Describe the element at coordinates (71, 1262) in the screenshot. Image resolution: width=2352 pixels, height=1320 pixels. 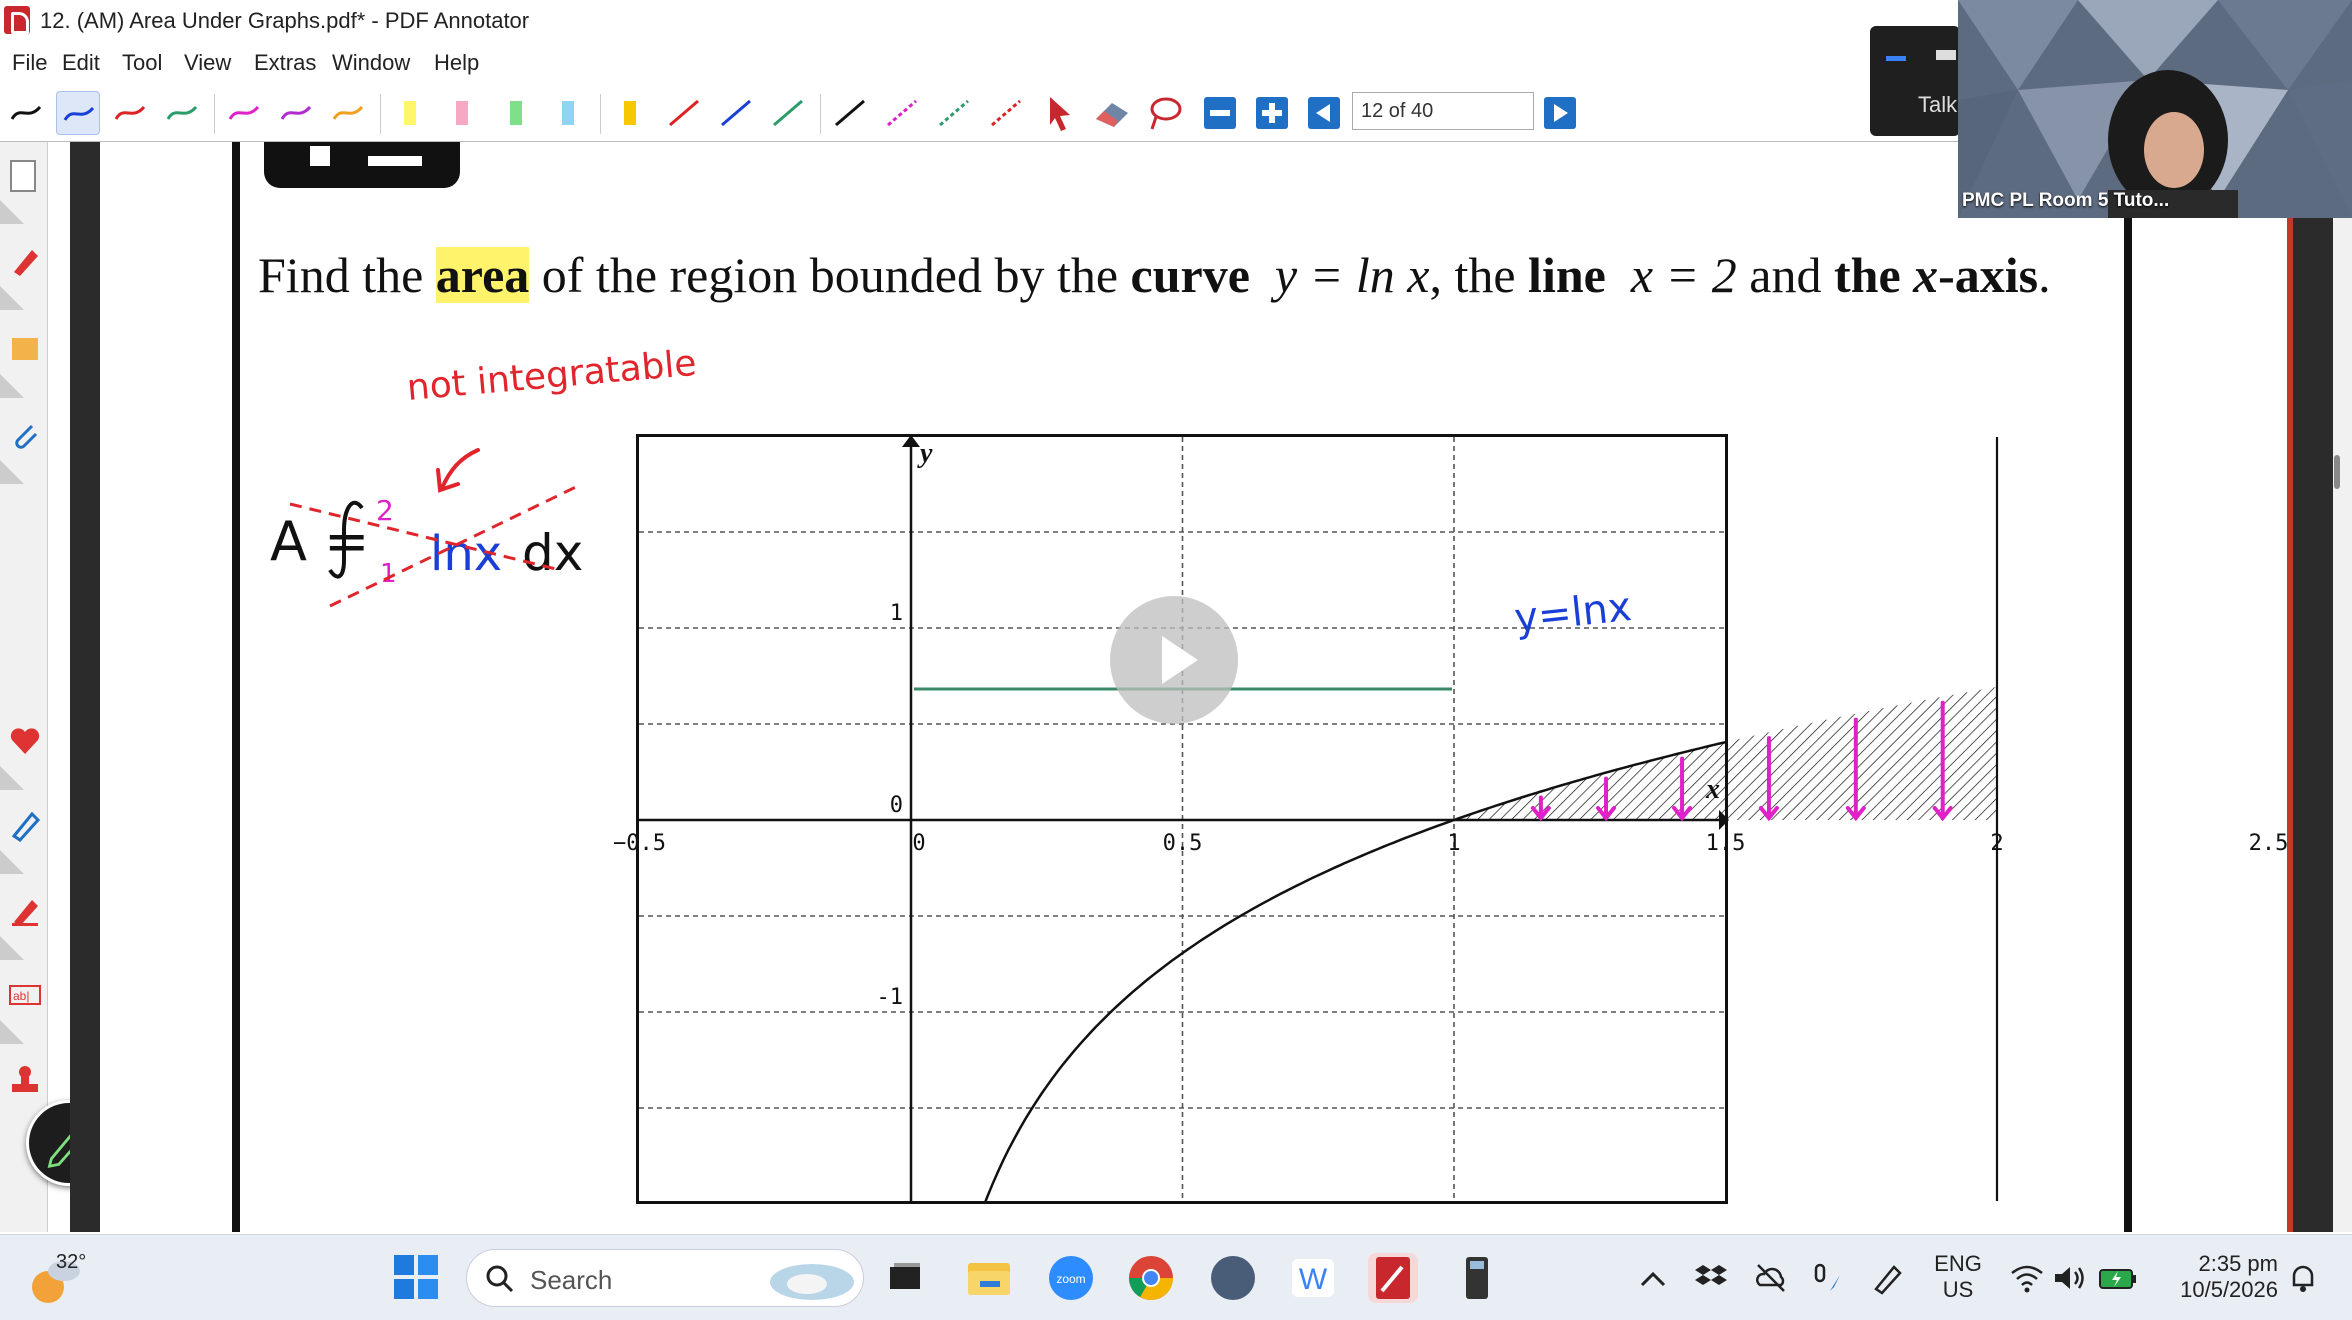
I see `weather-temperature: 32°` at that location.